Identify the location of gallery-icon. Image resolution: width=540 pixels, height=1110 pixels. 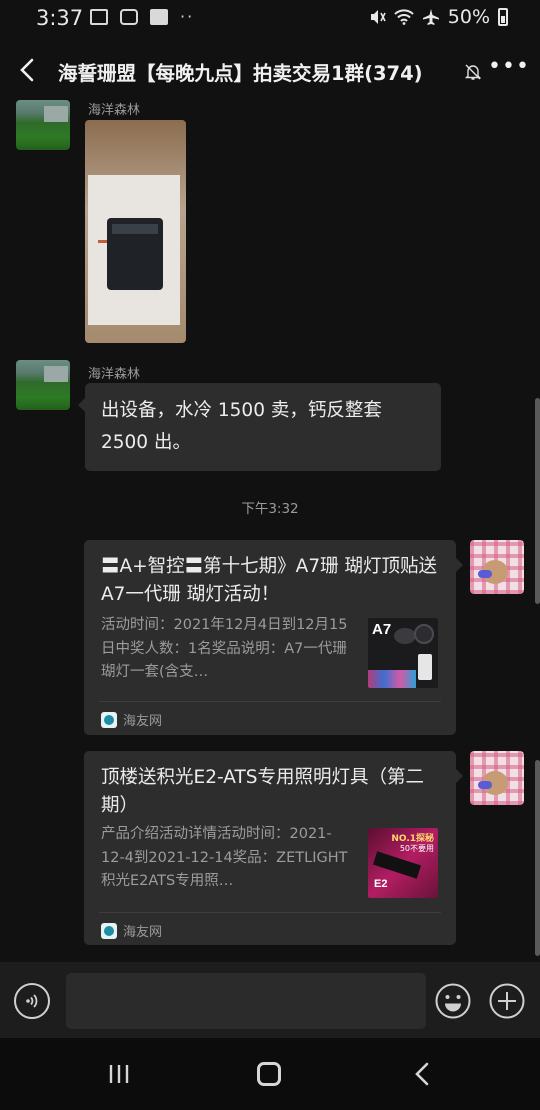
(99, 16).